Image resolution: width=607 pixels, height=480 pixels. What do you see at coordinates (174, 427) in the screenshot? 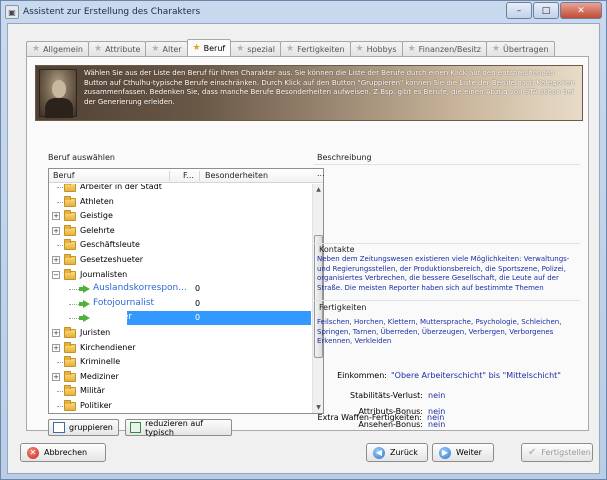
I see `reduce-button-label: reduzieren auf typisch` at bounding box center [174, 427].